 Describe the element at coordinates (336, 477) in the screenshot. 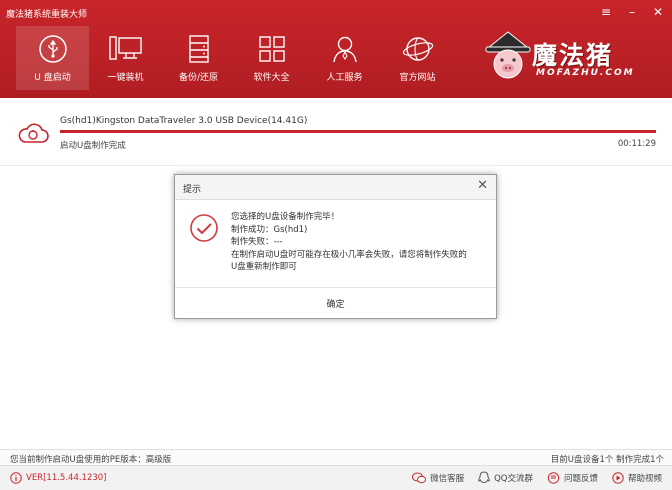

I see `footer: VER[11.5.44.1230] 微信客服 QQ交流群 问题反馈 帮助视频` at that location.